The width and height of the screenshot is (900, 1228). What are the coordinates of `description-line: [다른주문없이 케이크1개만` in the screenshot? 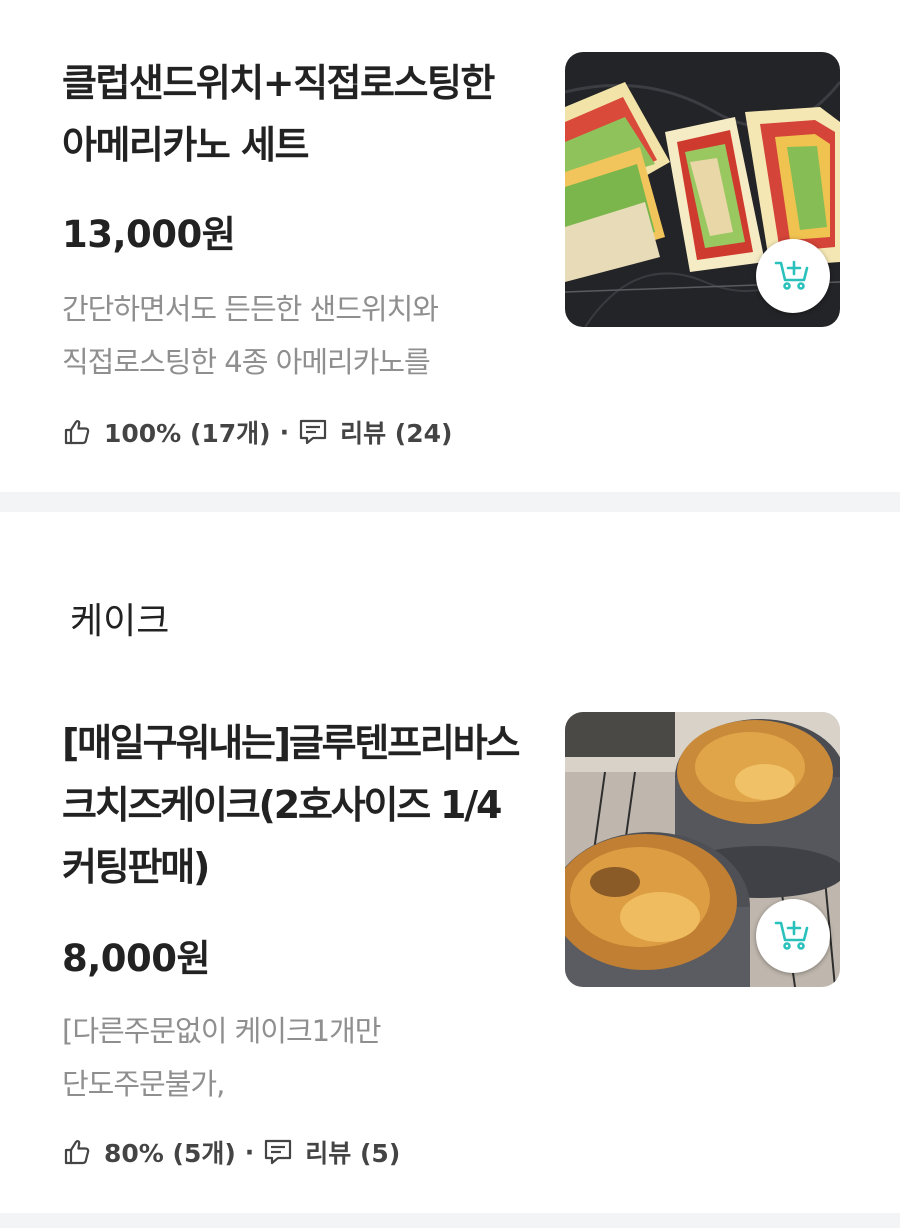 It's located at (221, 1031).